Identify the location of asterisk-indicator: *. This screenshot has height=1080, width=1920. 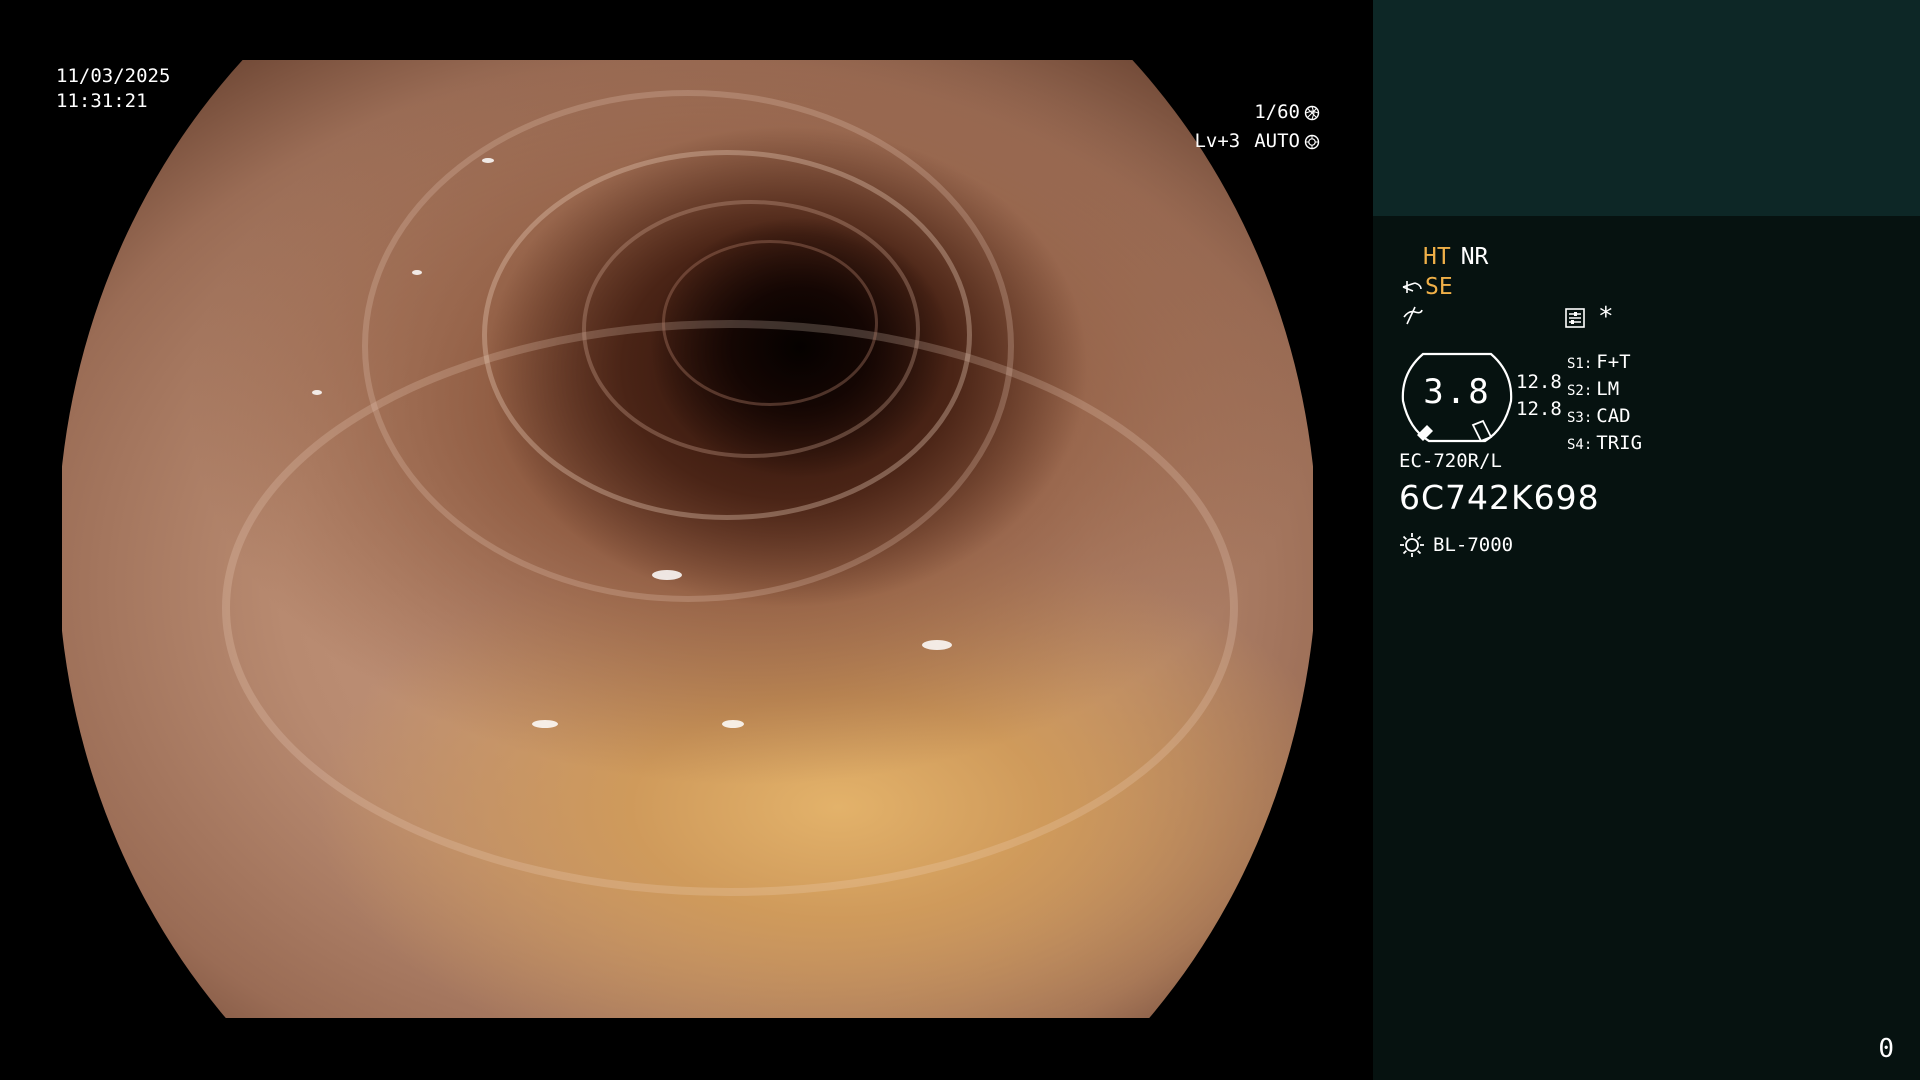
(1606, 317).